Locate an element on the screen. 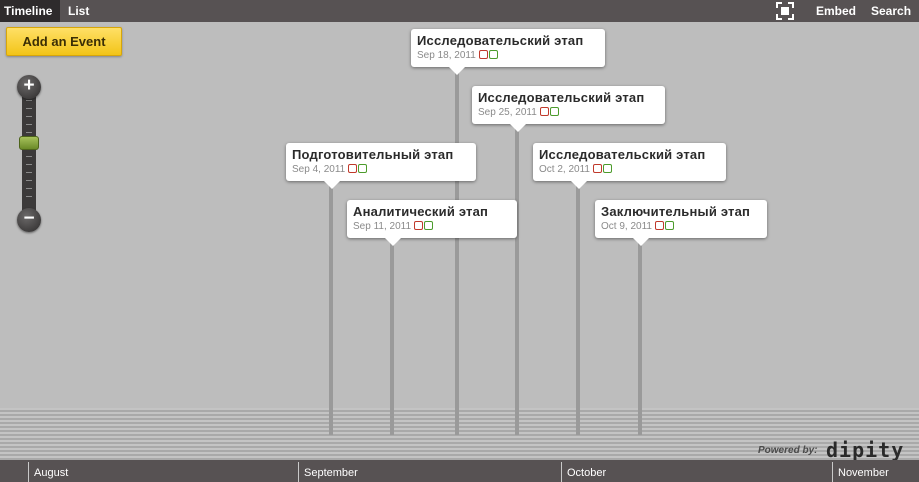 This screenshot has width=919, height=482. event-card: Исследовательский этап Sep 18, 2011 is located at coordinates (508, 52).